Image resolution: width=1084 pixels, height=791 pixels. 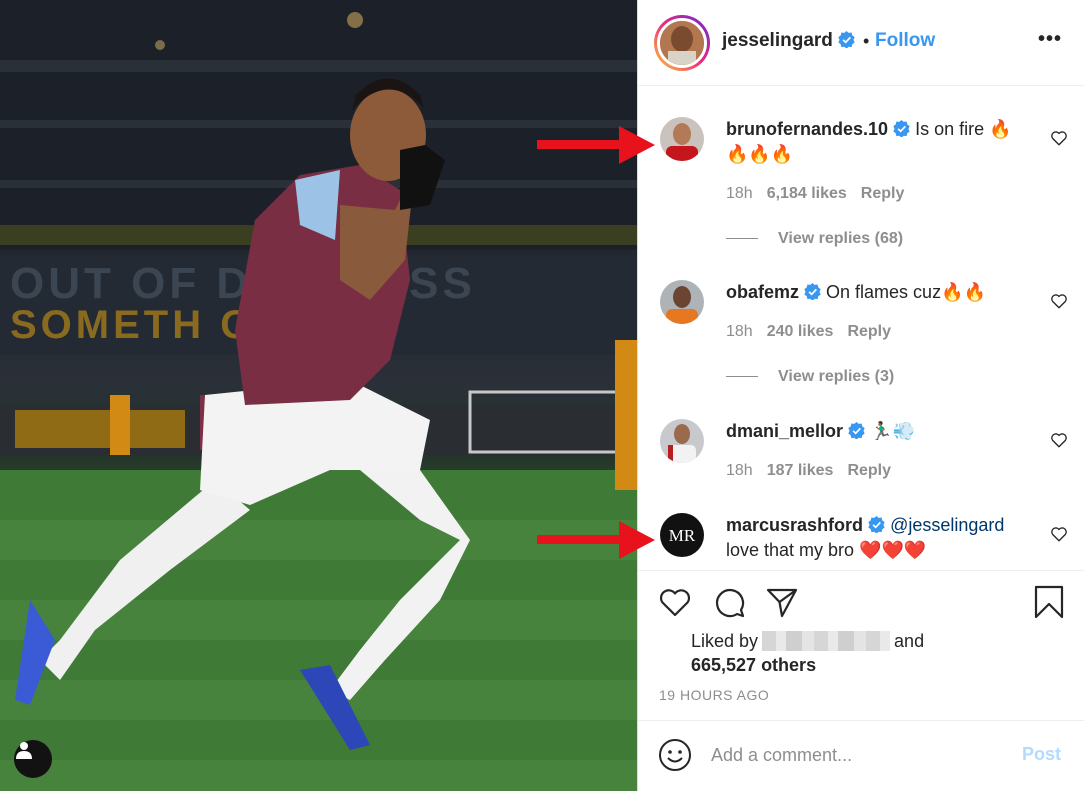 What do you see at coordinates (782, 602) in the screenshot?
I see `share-icon` at bounding box center [782, 602].